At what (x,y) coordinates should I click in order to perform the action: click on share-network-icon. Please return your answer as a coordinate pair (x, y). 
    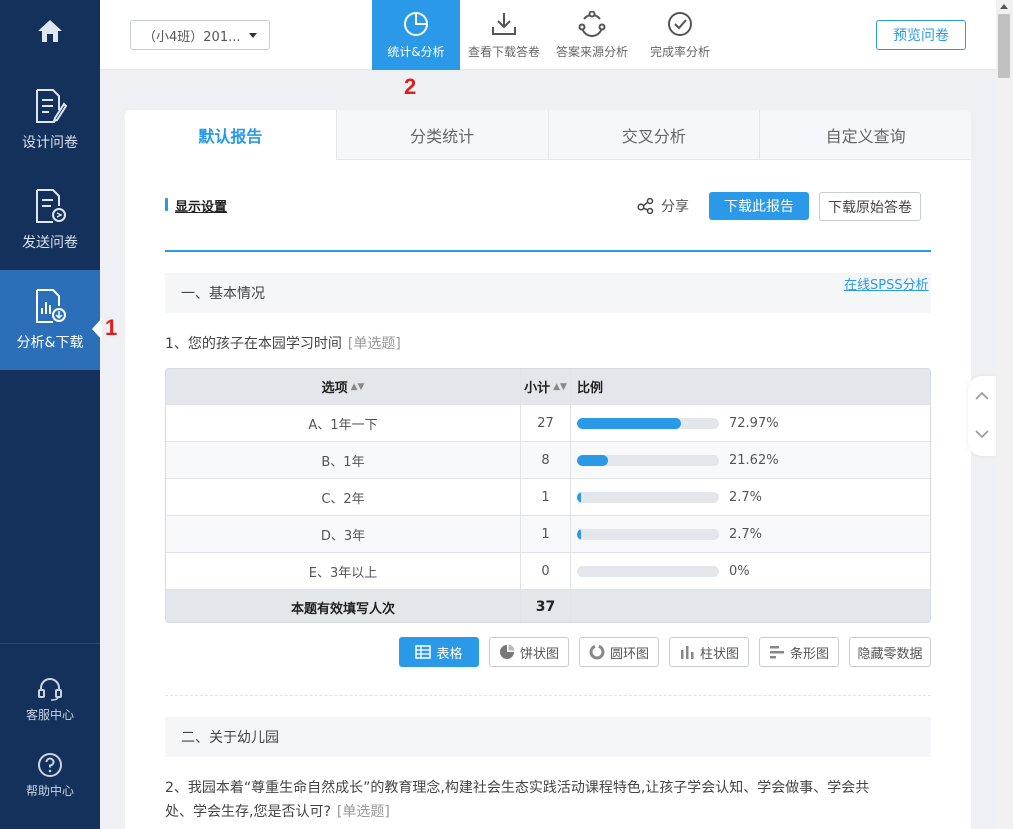
    Looking at the image, I should click on (592, 23).